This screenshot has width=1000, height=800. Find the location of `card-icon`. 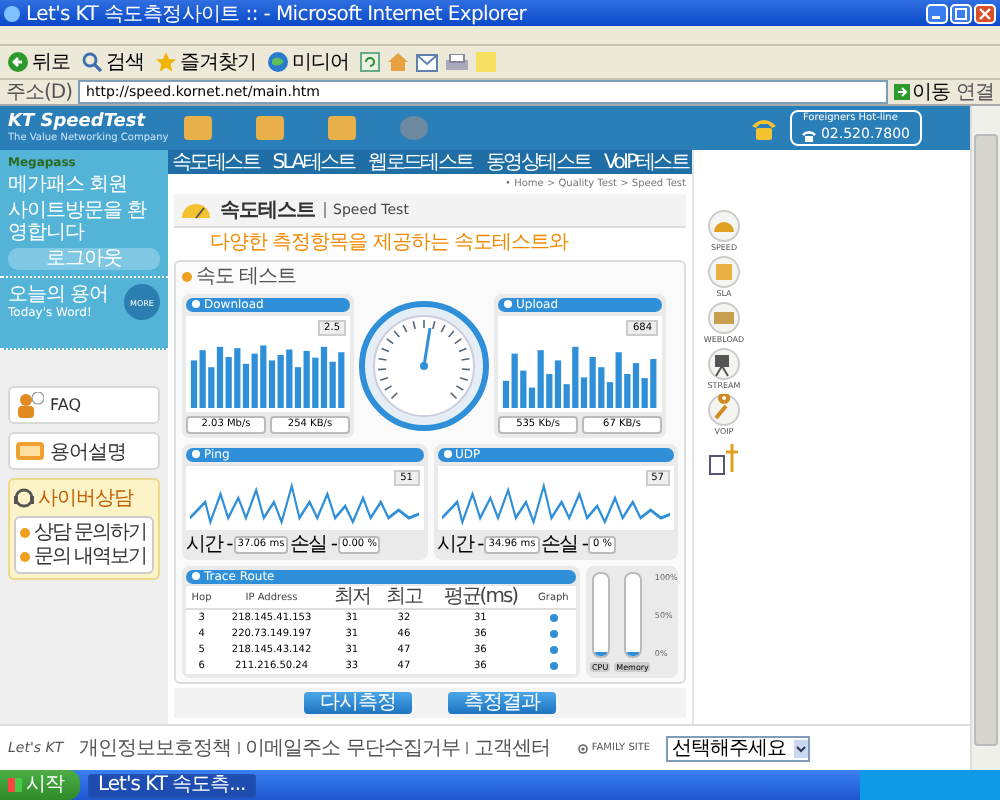

card-icon is located at coordinates (30, 451).